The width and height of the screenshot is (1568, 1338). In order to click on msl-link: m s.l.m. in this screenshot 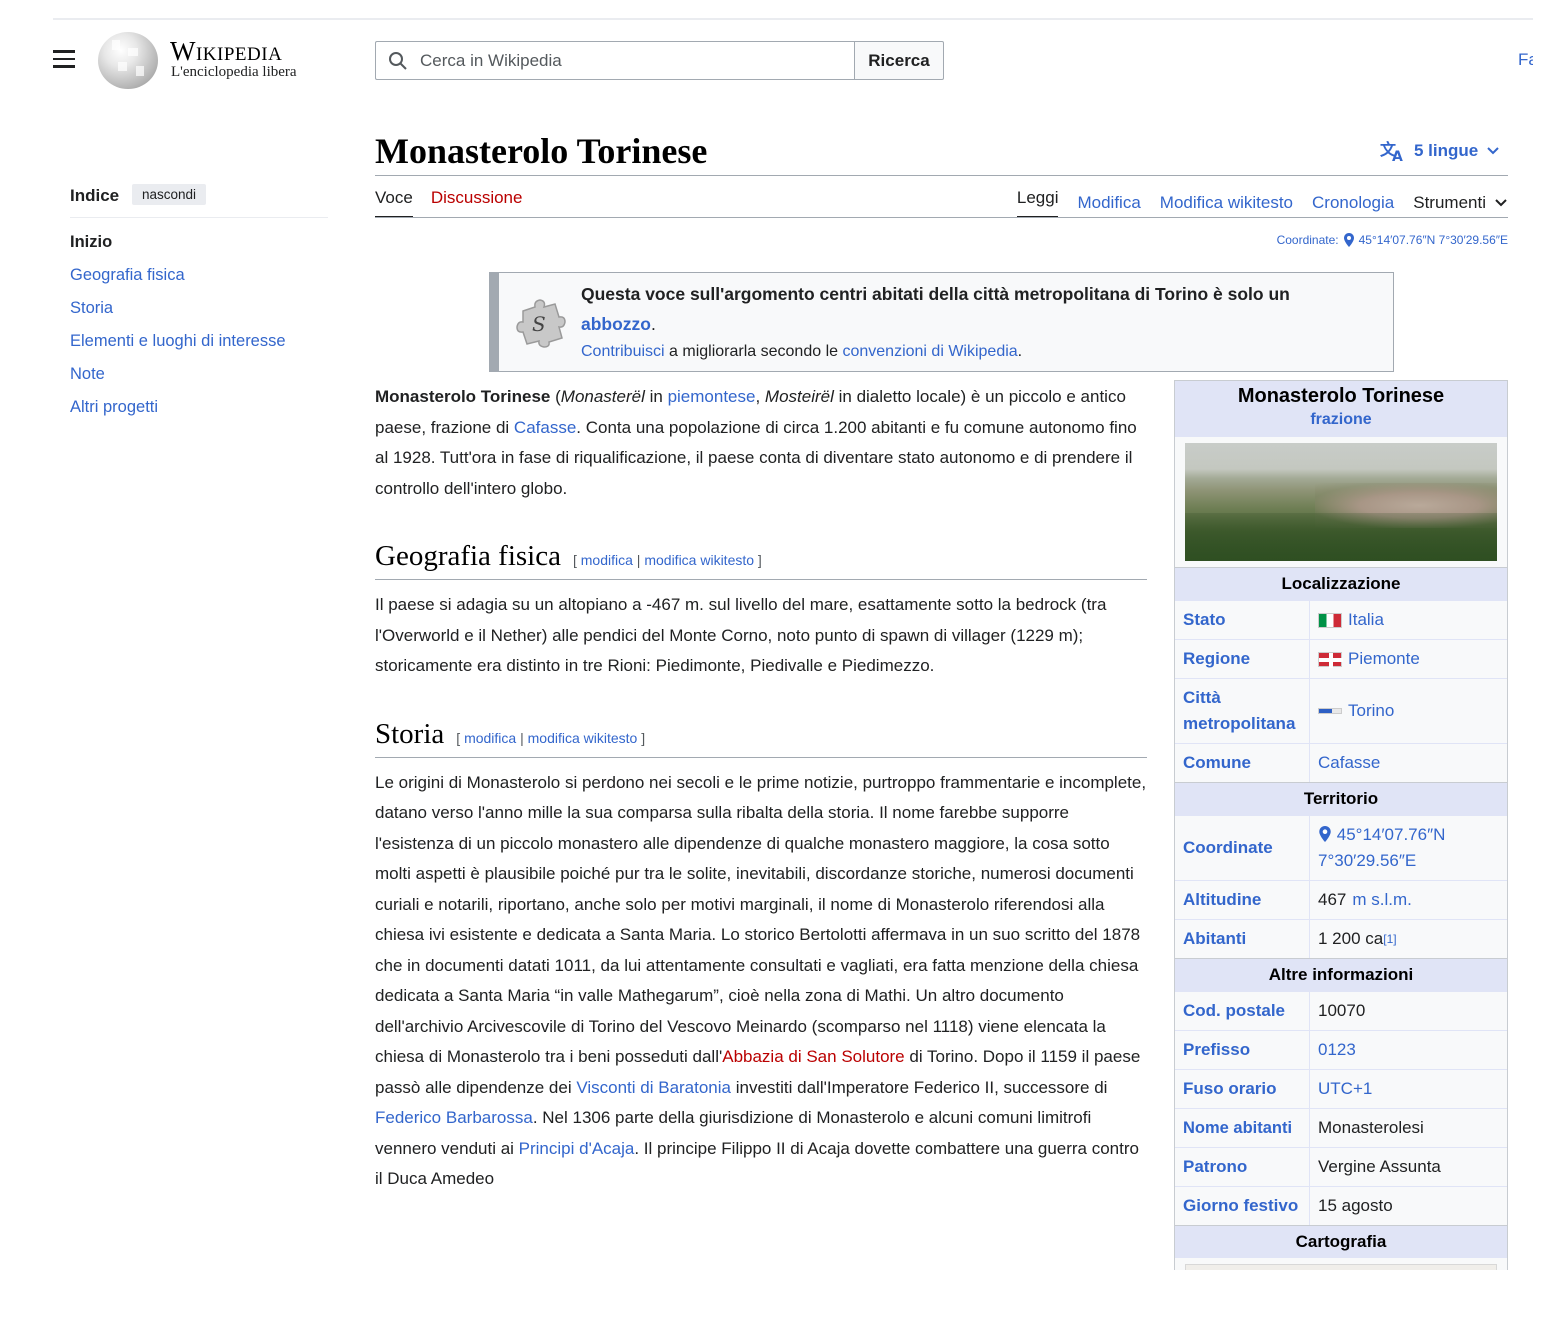, I will do `click(1382, 900)`.